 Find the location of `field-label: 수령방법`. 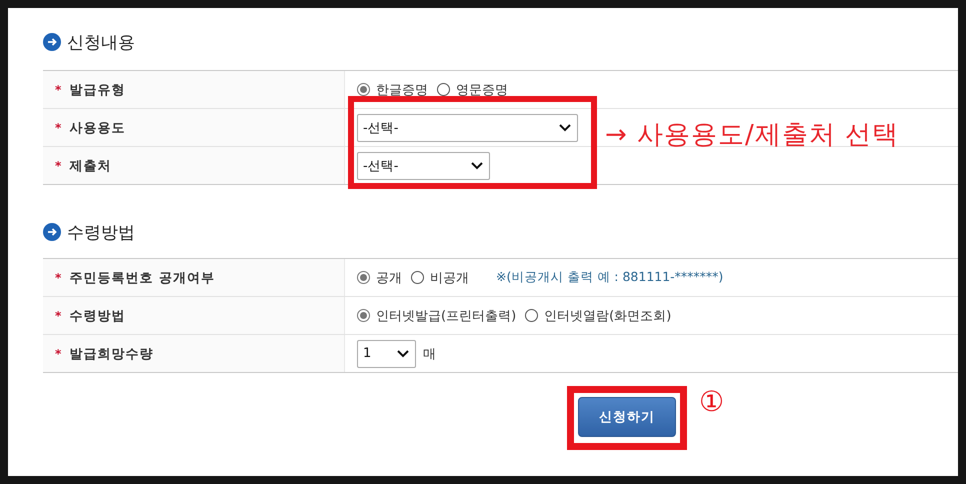

field-label: 수령방법 is located at coordinates (97, 316).